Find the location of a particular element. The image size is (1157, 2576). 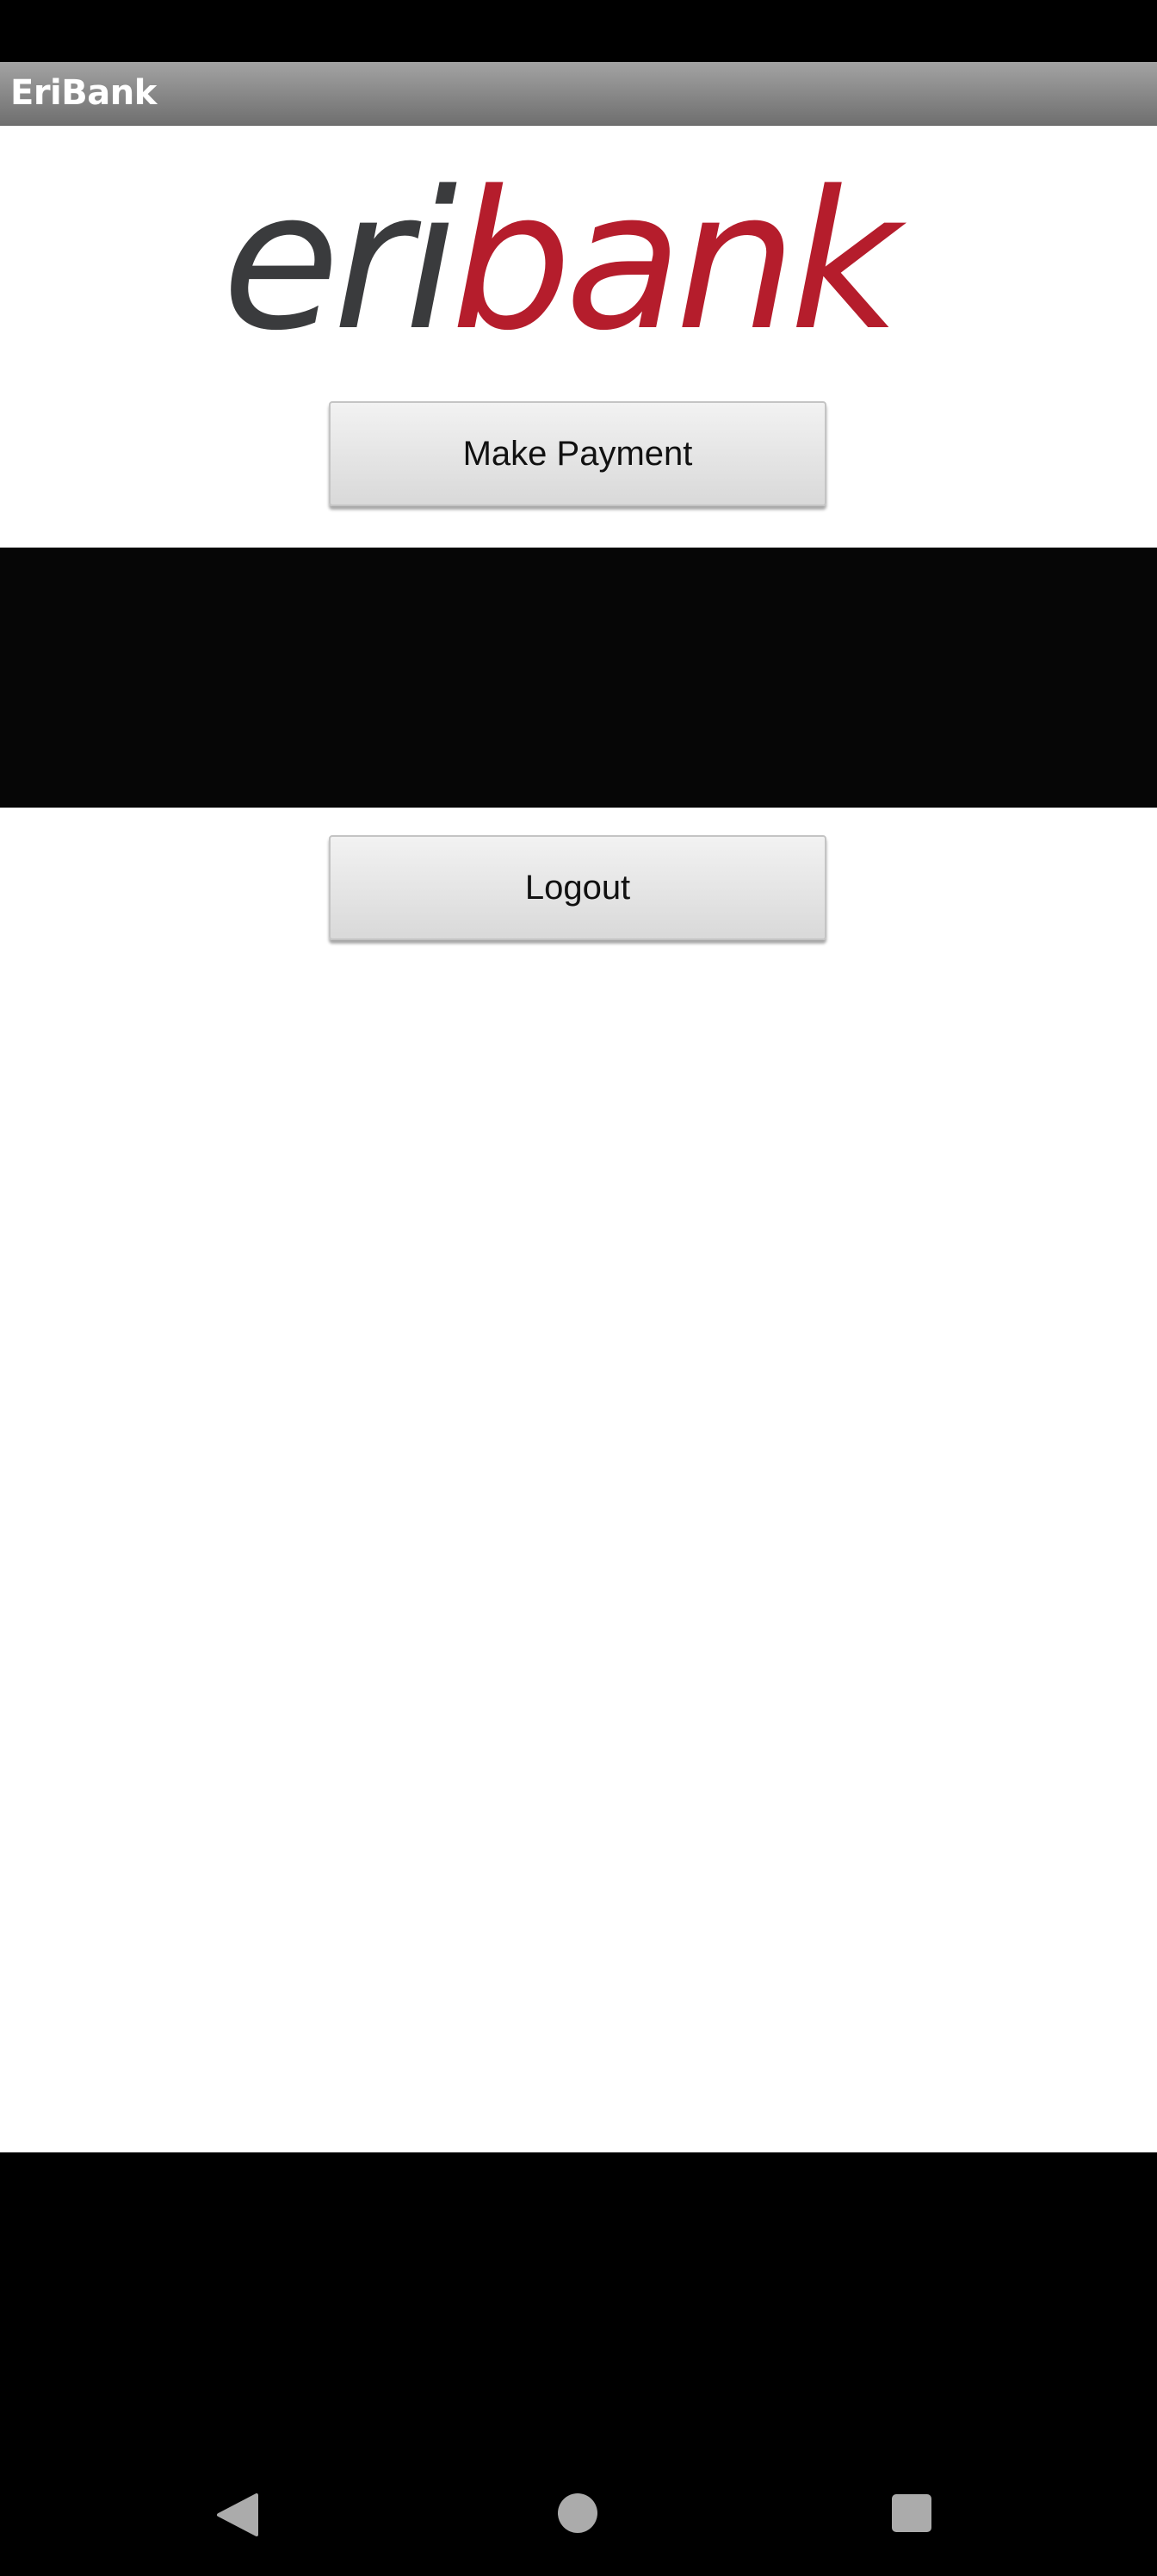

home-icon is located at coordinates (578, 2513).